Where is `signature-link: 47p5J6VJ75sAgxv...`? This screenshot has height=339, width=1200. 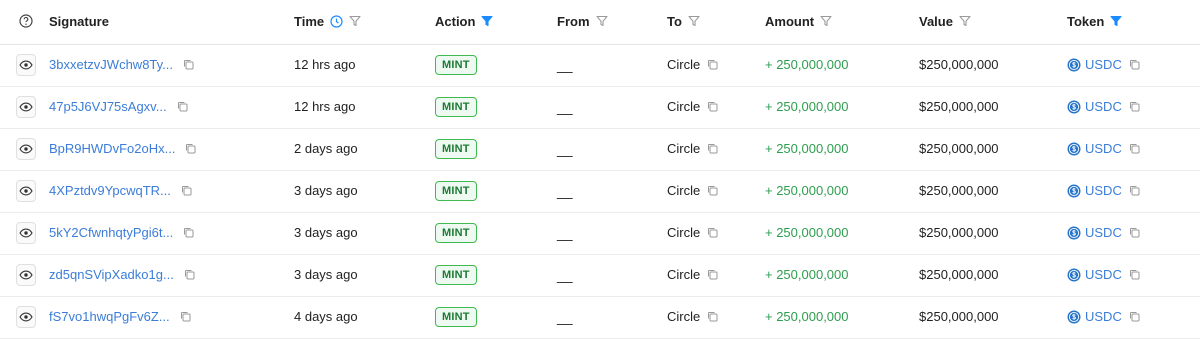 signature-link: 47p5J6VJ75sAgxv... is located at coordinates (108, 106).